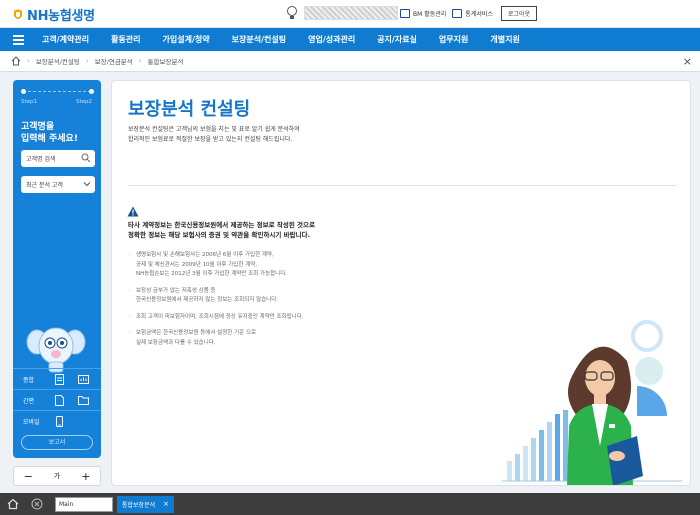  Describe the element at coordinates (84, 504) in the screenshot. I see `screen-id-input: Main` at that location.